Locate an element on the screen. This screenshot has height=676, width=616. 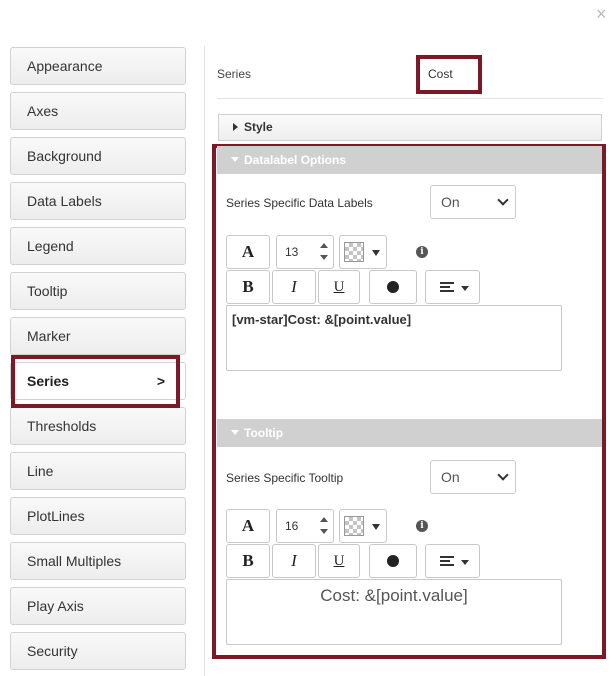
sidebar-item-label: Thresholds is located at coordinates (62, 426).